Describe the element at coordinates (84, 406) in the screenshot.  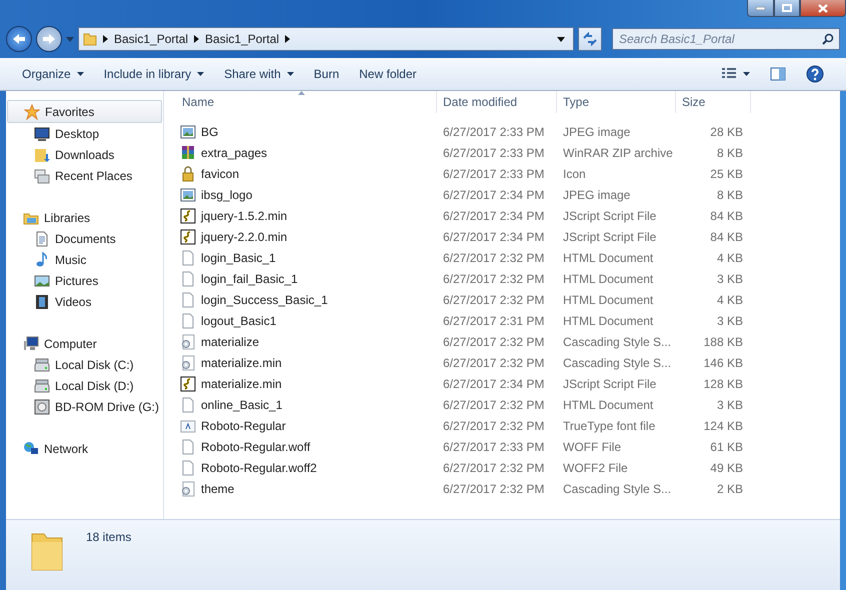
I see `sidebar-item: BD-ROM Drive (G:)` at that location.